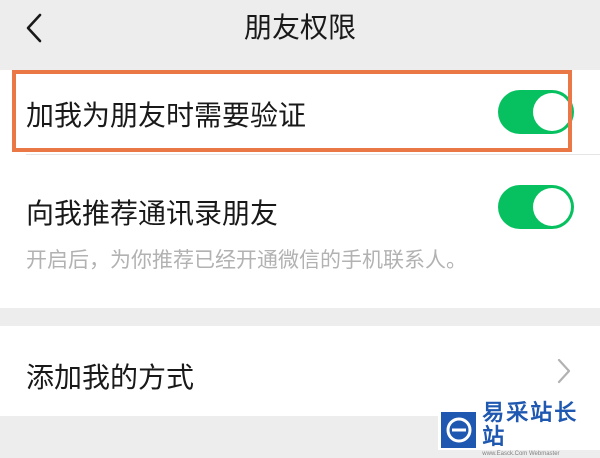  I want to click on e-logo-icon, so click(459, 430).